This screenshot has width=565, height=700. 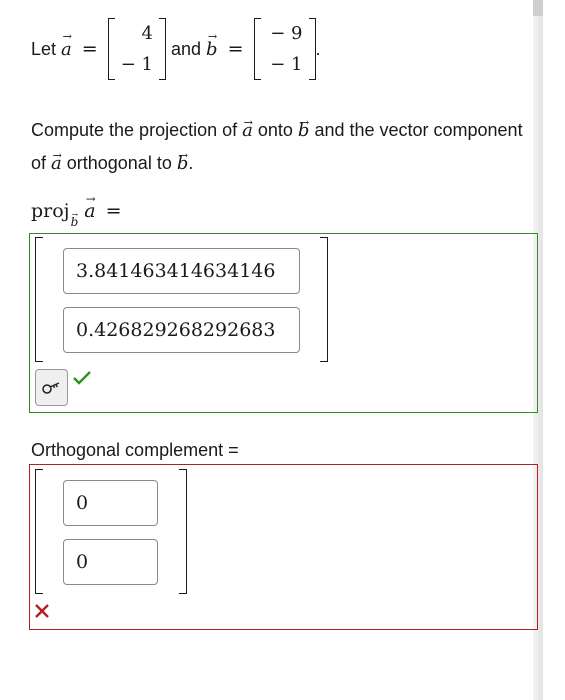 I want to click on and-text: and, so click(x=186, y=48).